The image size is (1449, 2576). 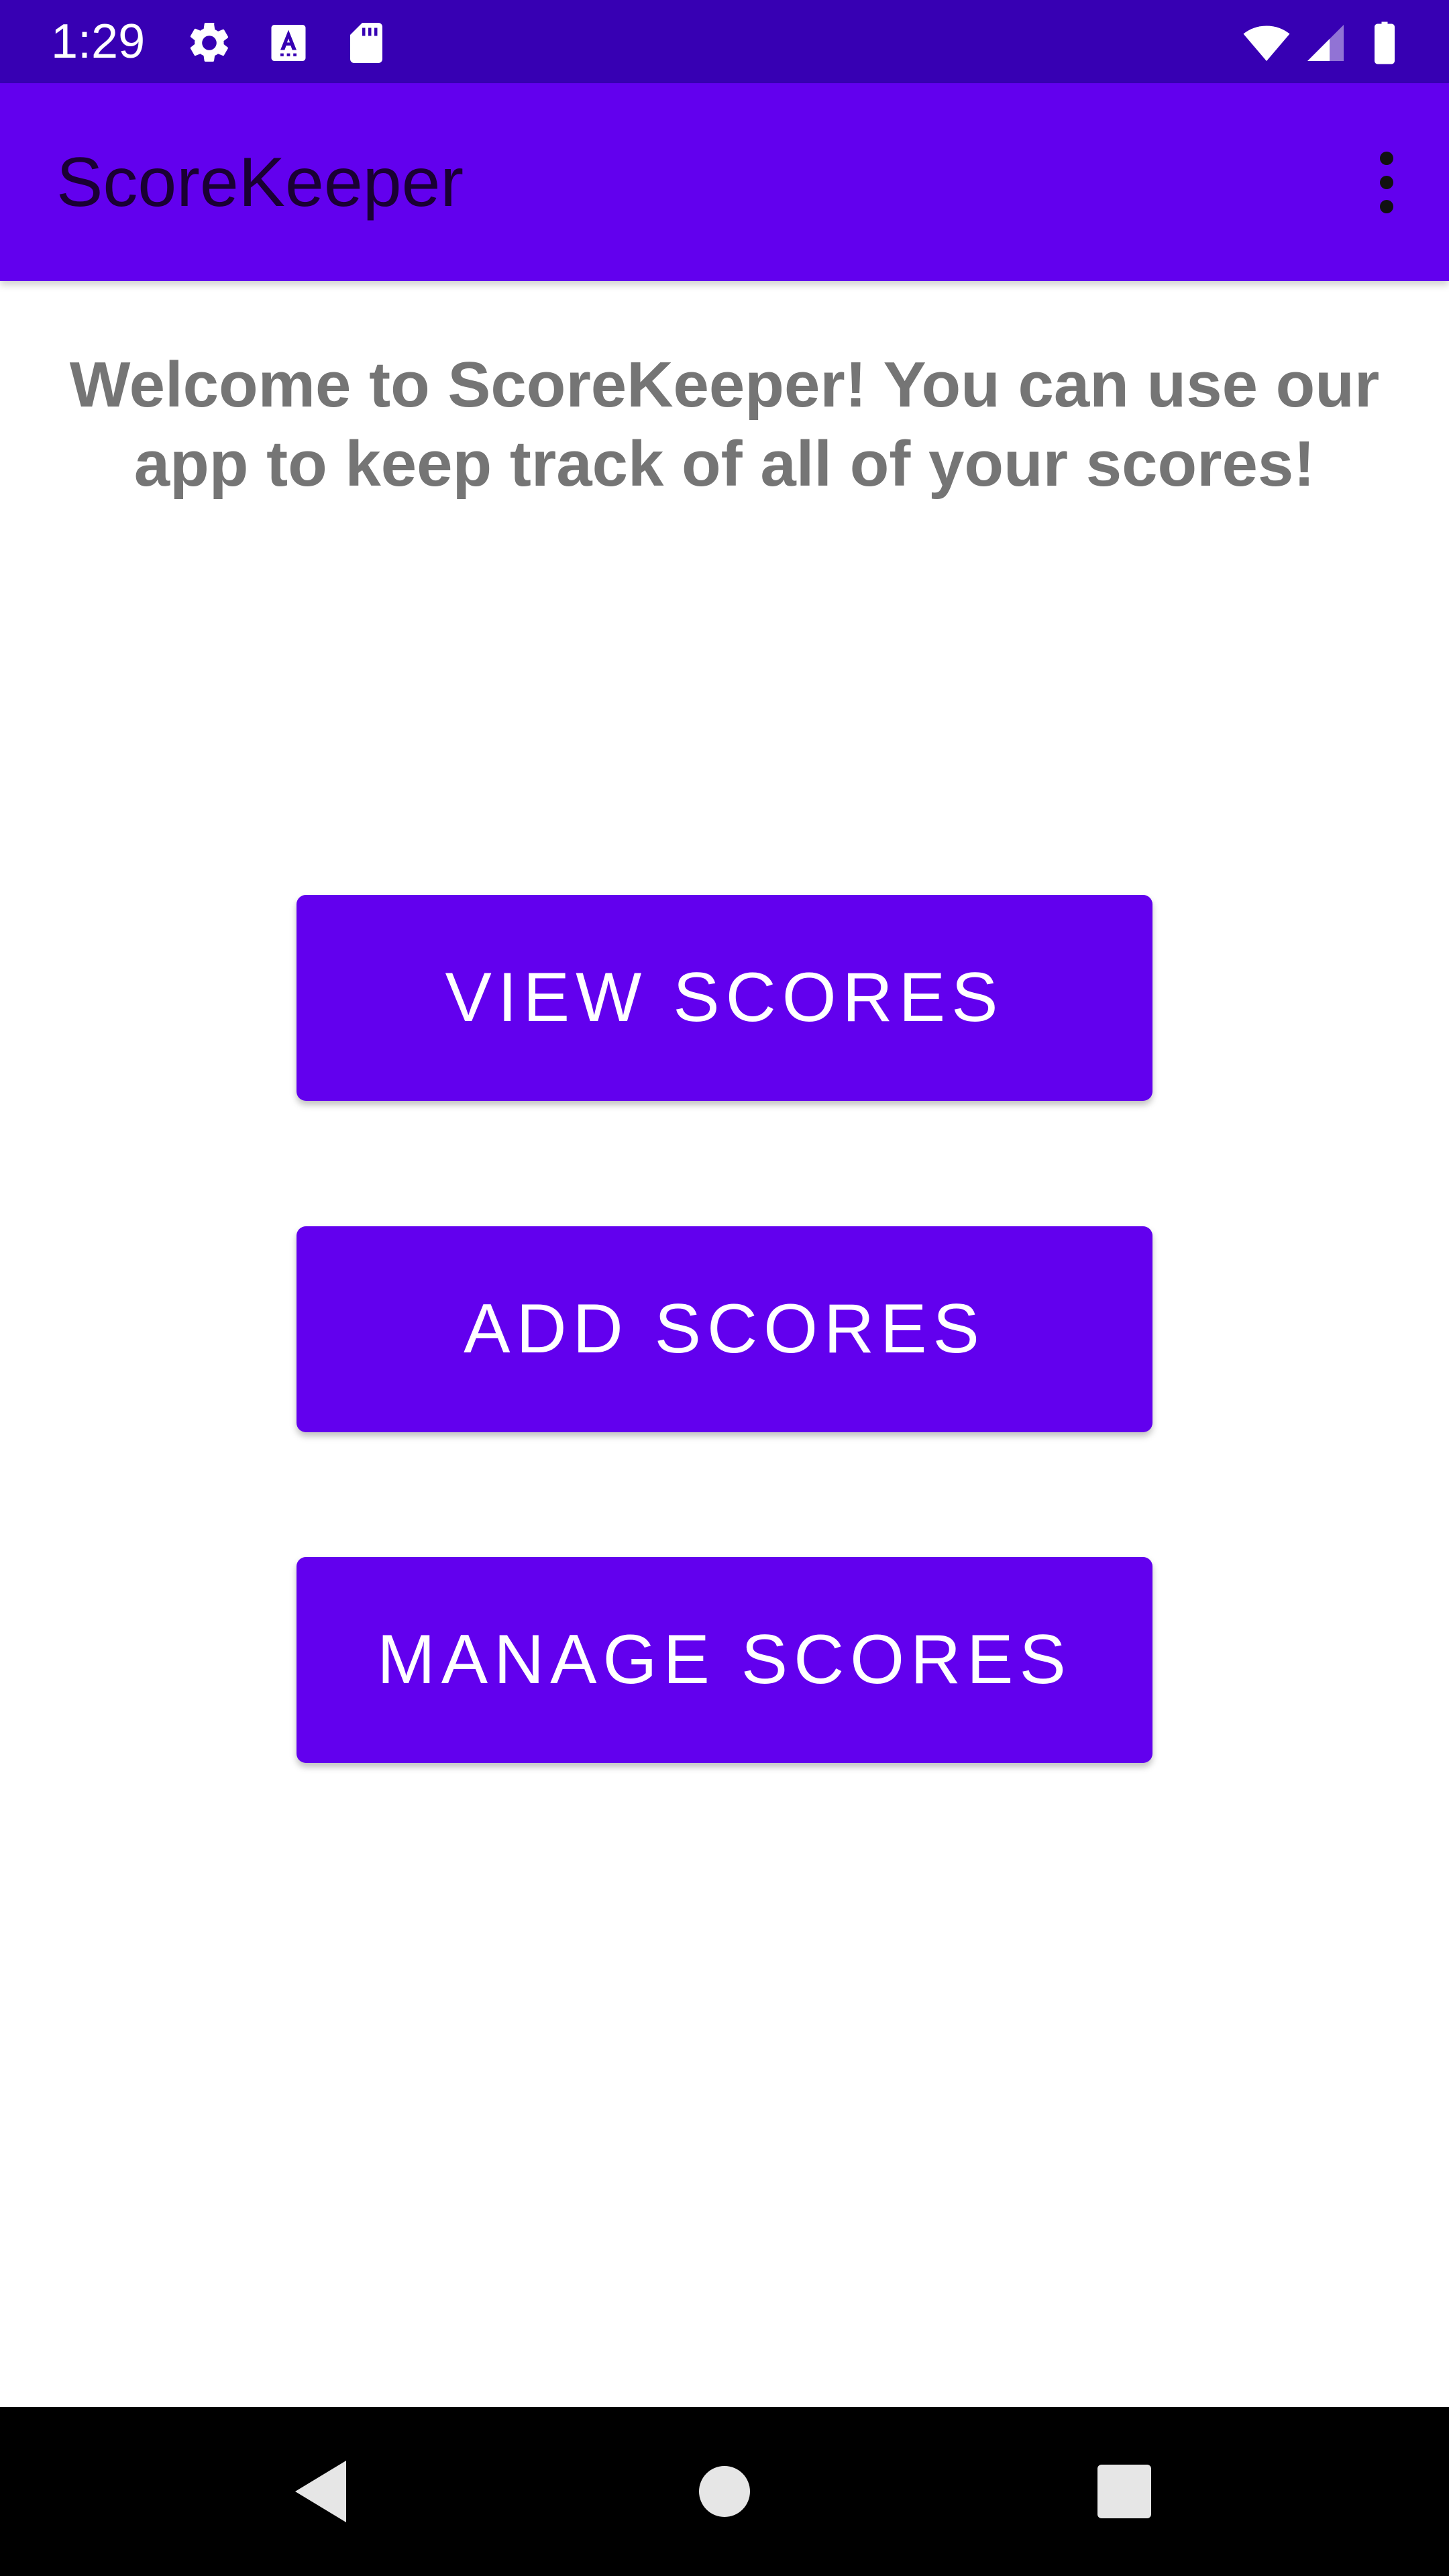 I want to click on recents-icon, so click(x=1124, y=2491).